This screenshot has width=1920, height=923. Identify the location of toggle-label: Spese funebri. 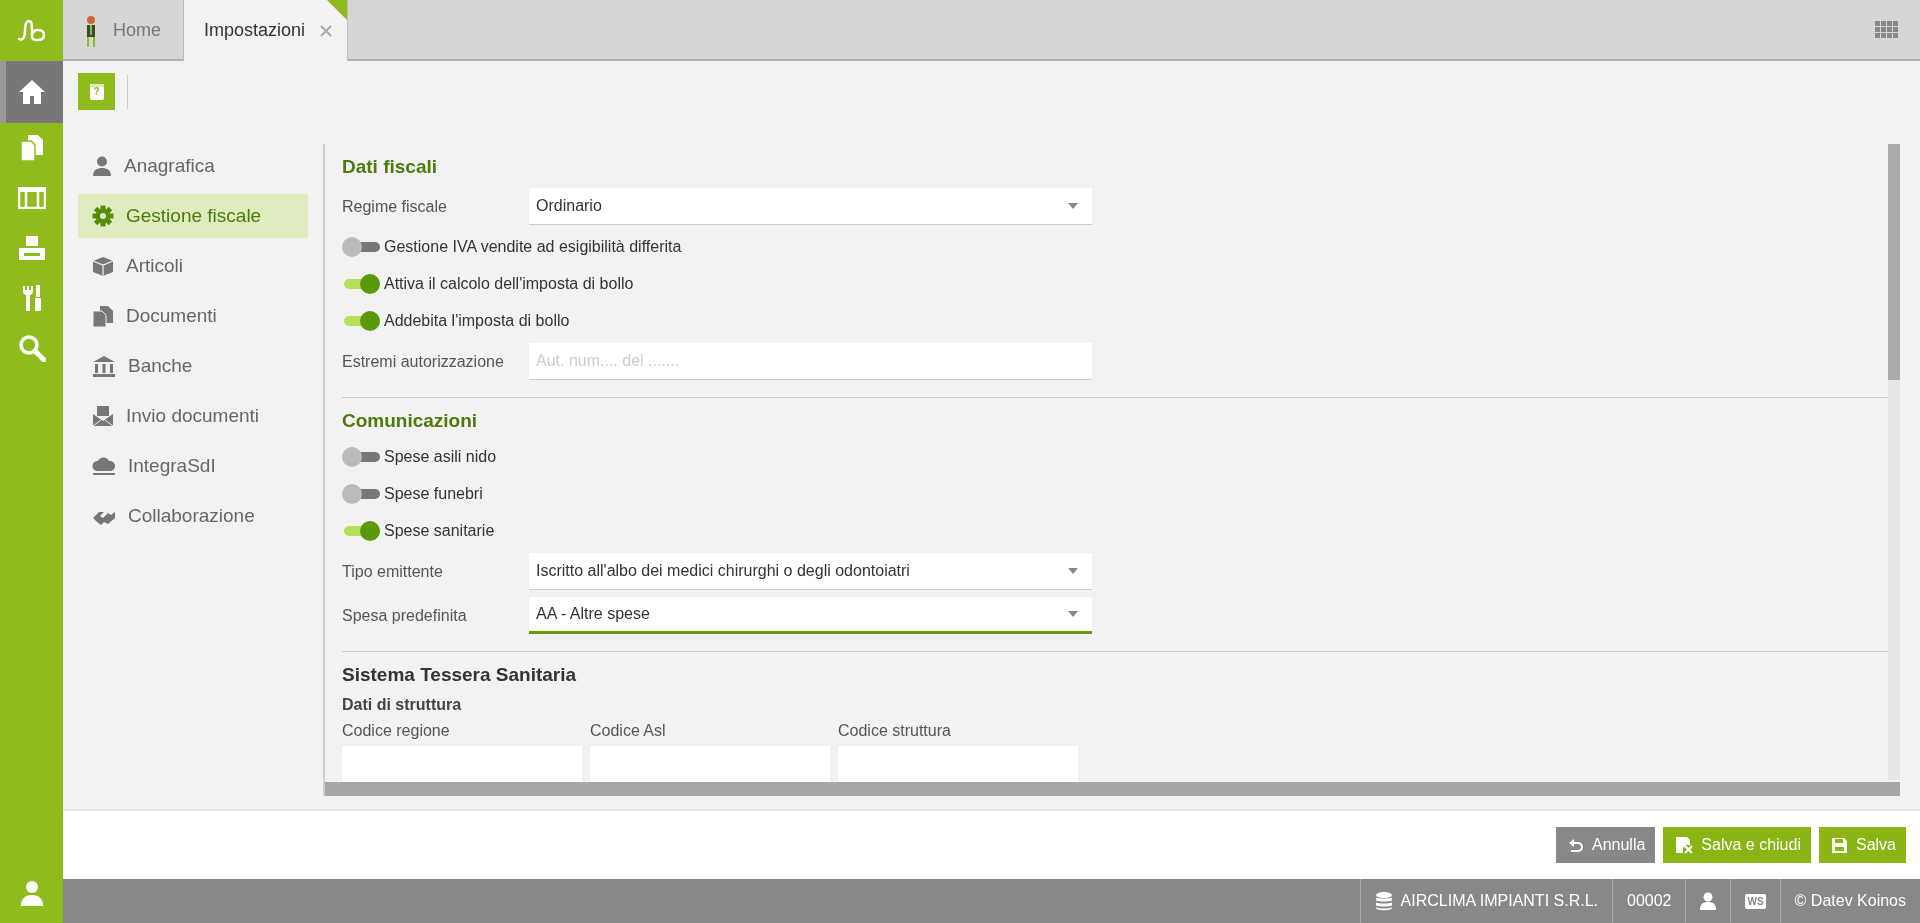
(433, 494).